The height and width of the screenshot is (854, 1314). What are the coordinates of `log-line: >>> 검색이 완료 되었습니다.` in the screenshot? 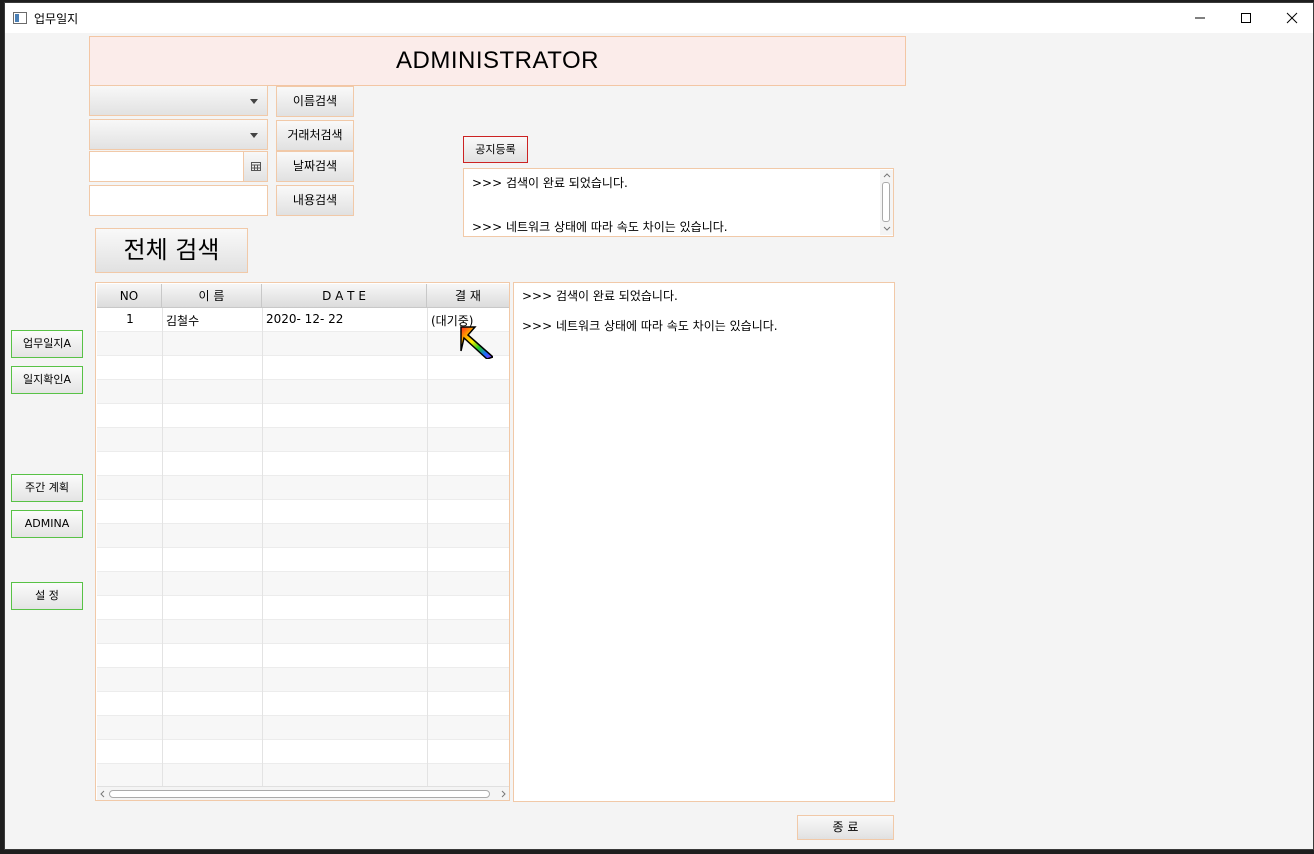 It's located at (600, 296).